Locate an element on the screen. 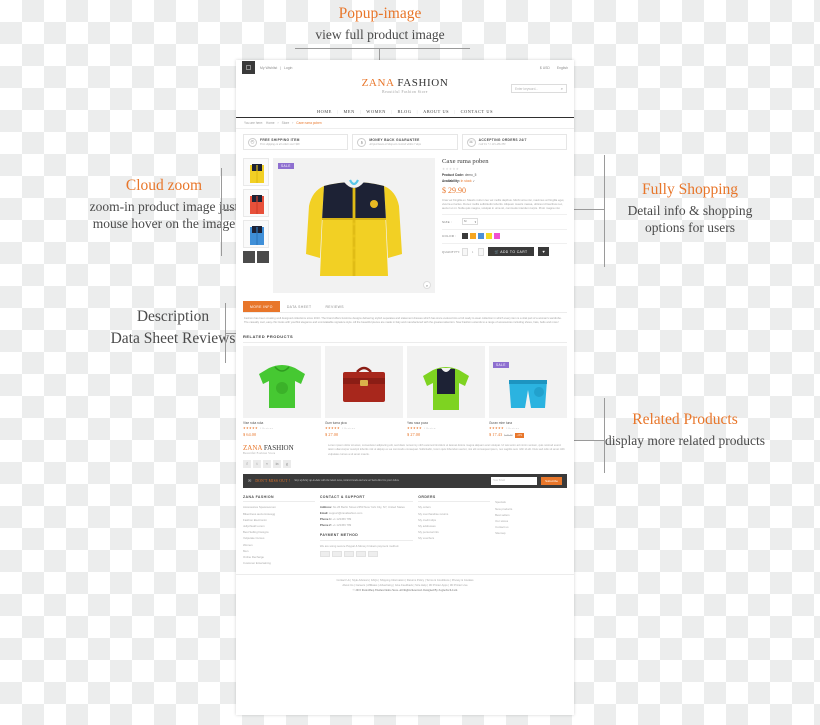 The width and height of the screenshot is (820, 725). related-image: SALE is located at coordinates (528, 381).